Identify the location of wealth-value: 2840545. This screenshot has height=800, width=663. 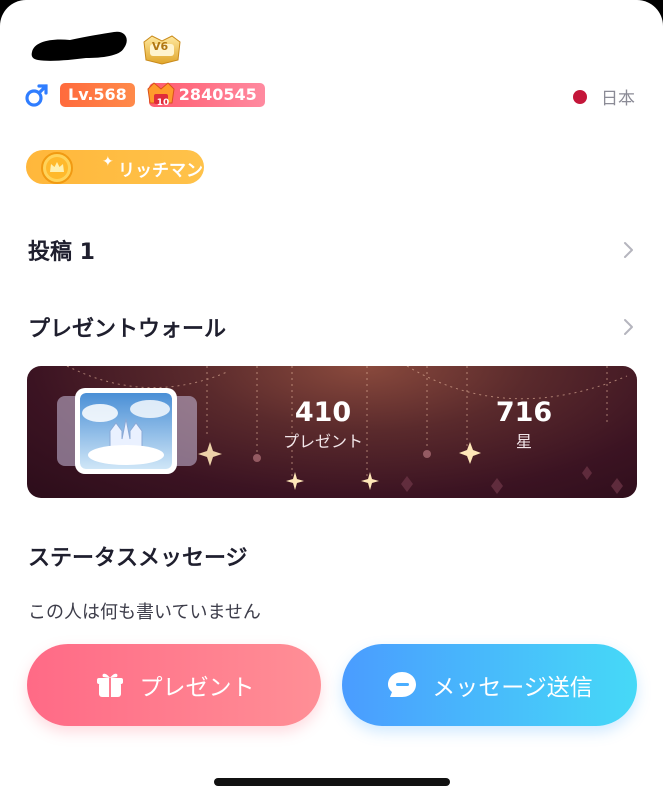
(217, 94).